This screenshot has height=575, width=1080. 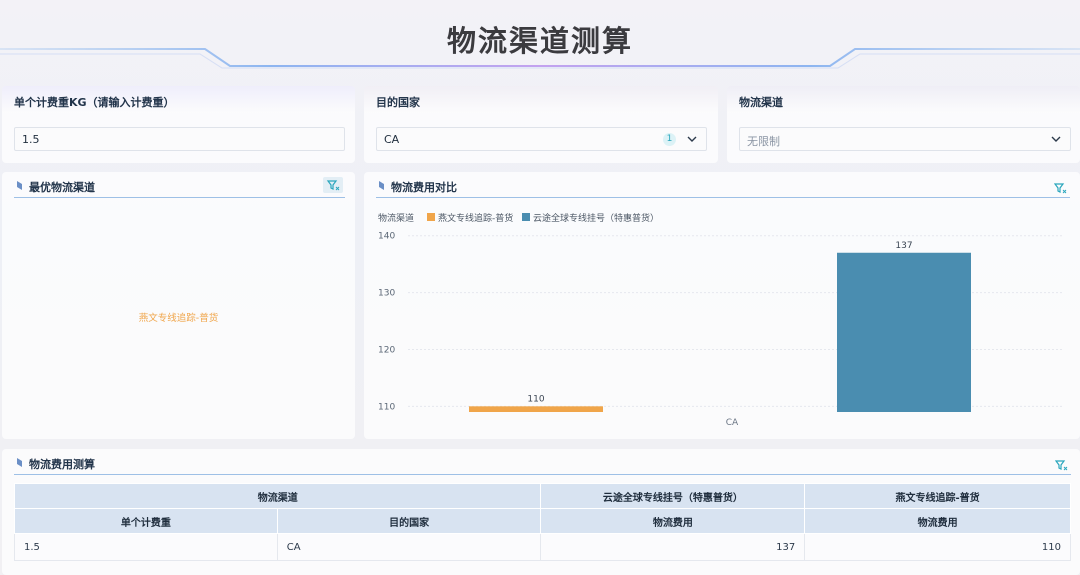 I want to click on weight-input: 1.5, so click(x=179, y=139).